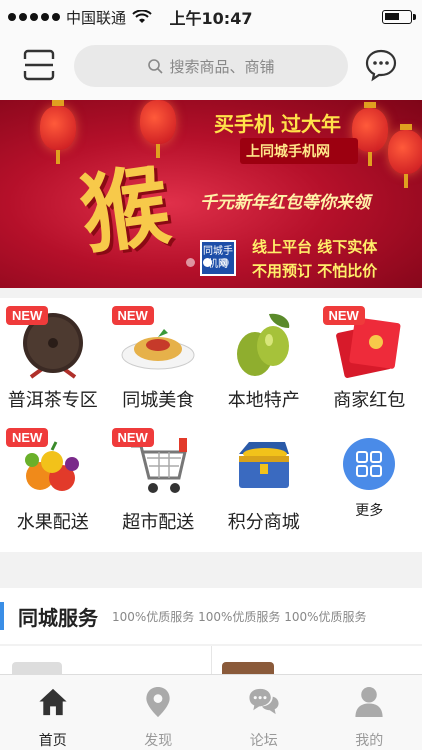 The image size is (422, 750). Describe the element at coordinates (264, 701) in the screenshot. I see `chat-bubble-icon` at that location.